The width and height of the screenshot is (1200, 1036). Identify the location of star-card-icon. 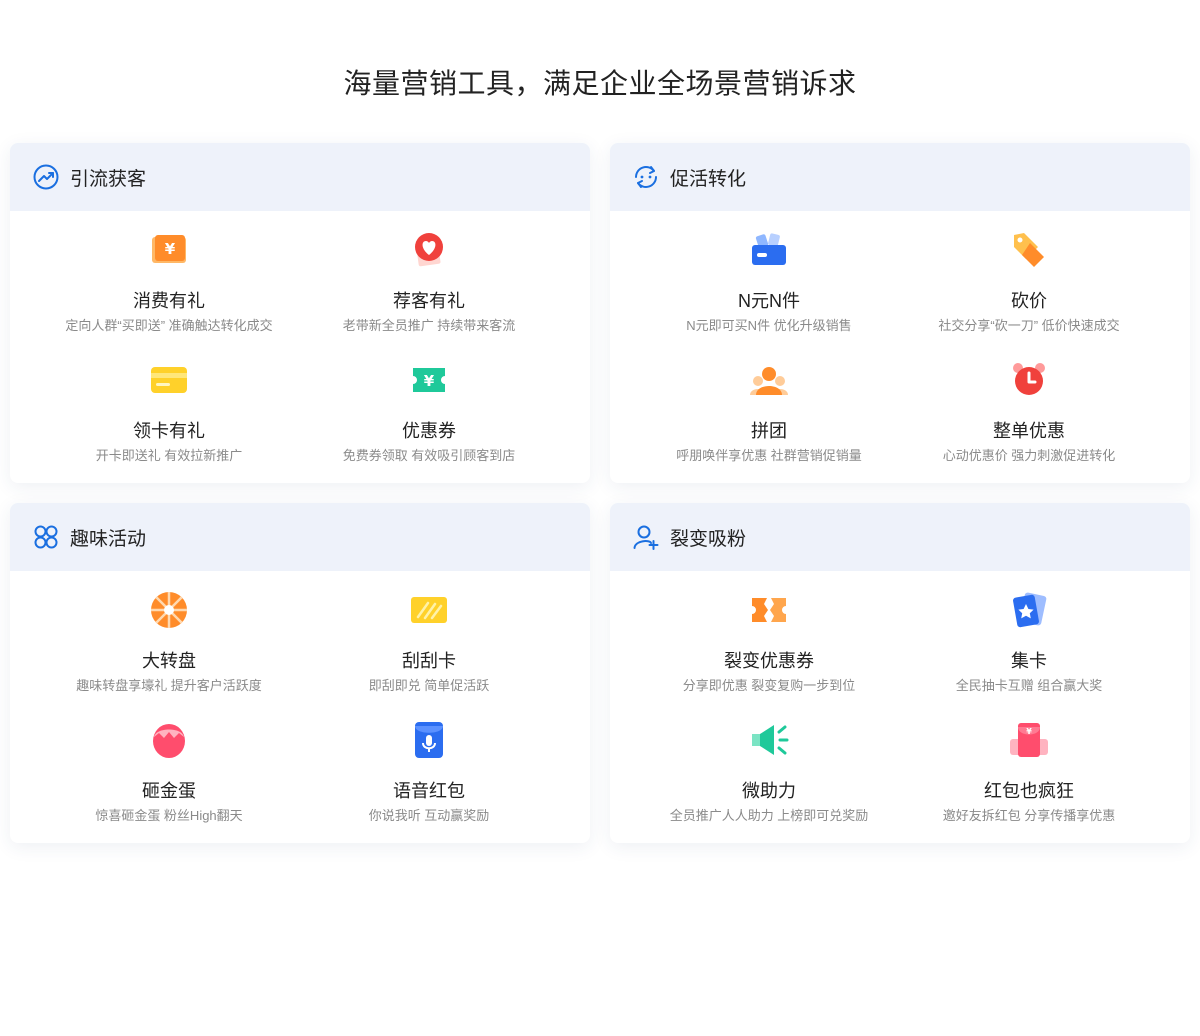
(1030, 610).